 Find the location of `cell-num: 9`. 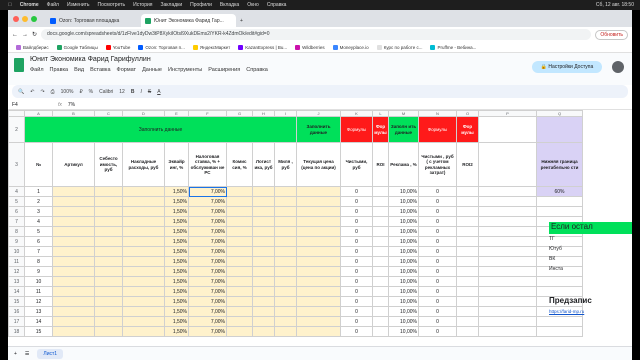

cell-num: 9 is located at coordinates (38, 271).